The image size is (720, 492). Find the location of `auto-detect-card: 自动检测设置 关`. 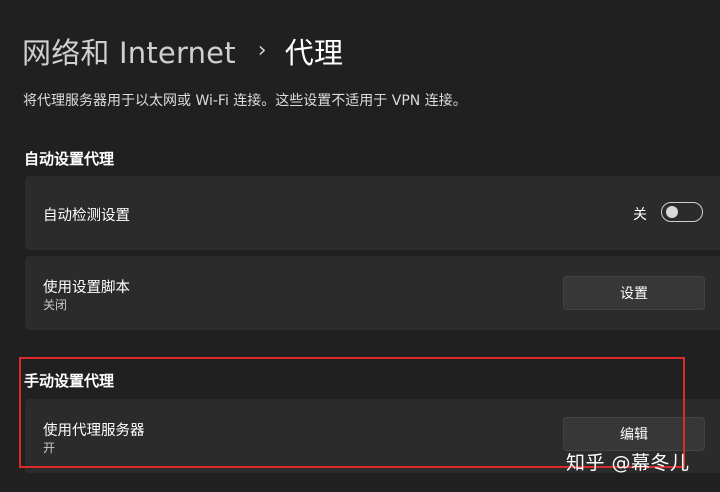

auto-detect-card: 自动检测设置 关 is located at coordinates (372, 213).